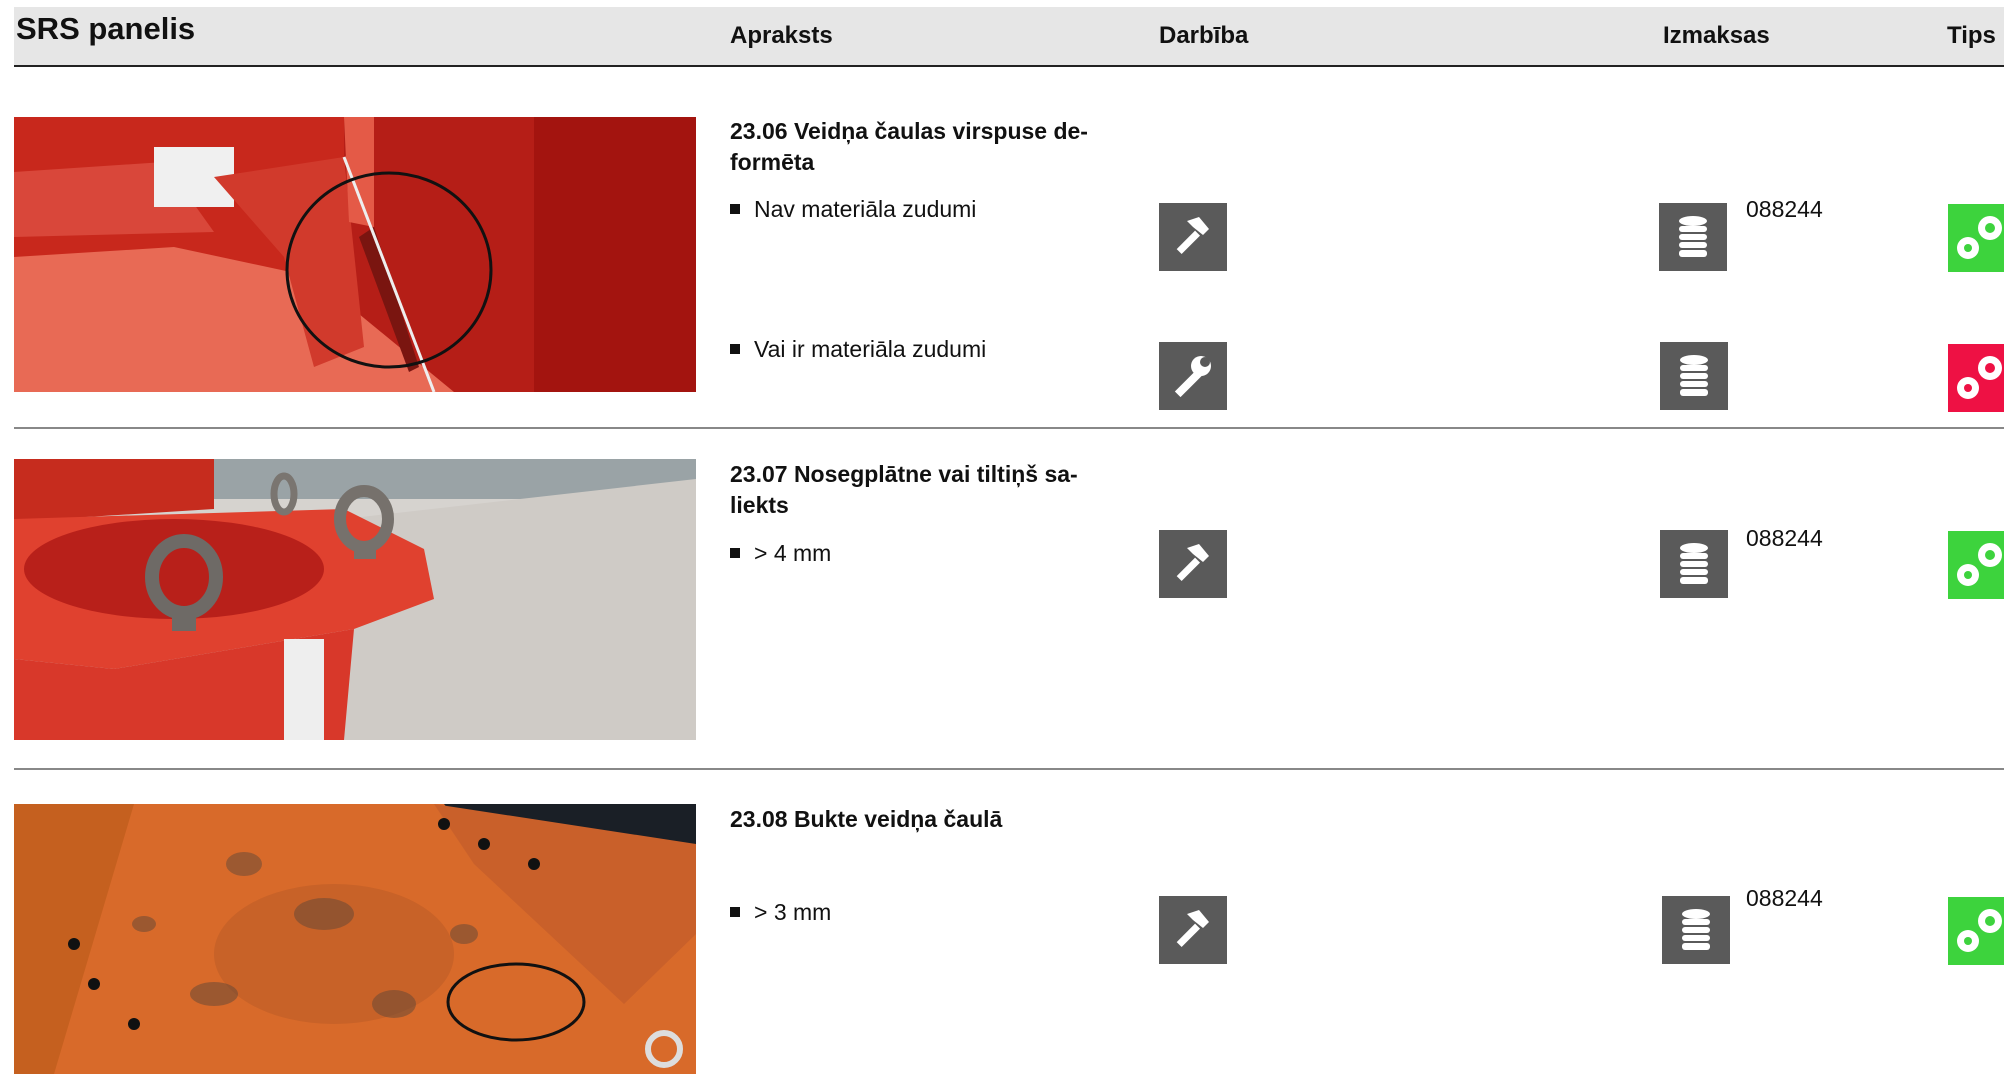 Image resolution: width=2004 pixels, height=1074 pixels. I want to click on item-title-line: 23.06 Veidņa čaulas virspuse de-, so click(909, 131).